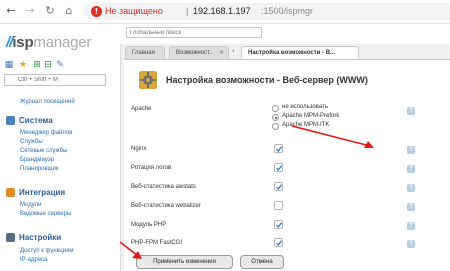 The image size is (450, 271). I want to click on php-module-checkbox, so click(278, 224).